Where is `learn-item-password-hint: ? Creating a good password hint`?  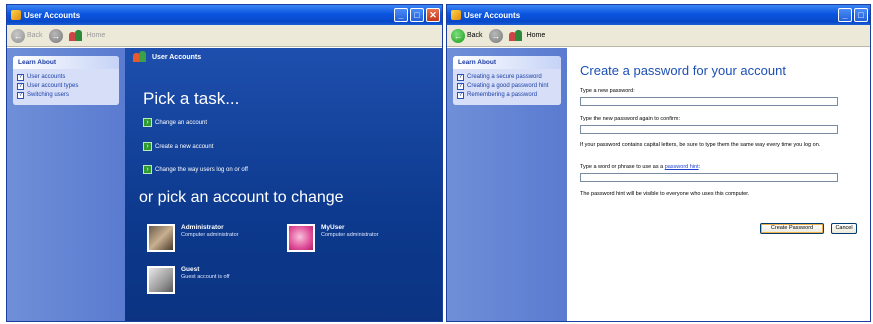
learn-item-password-hint: ? Creating a good password hint is located at coordinates (507, 86).